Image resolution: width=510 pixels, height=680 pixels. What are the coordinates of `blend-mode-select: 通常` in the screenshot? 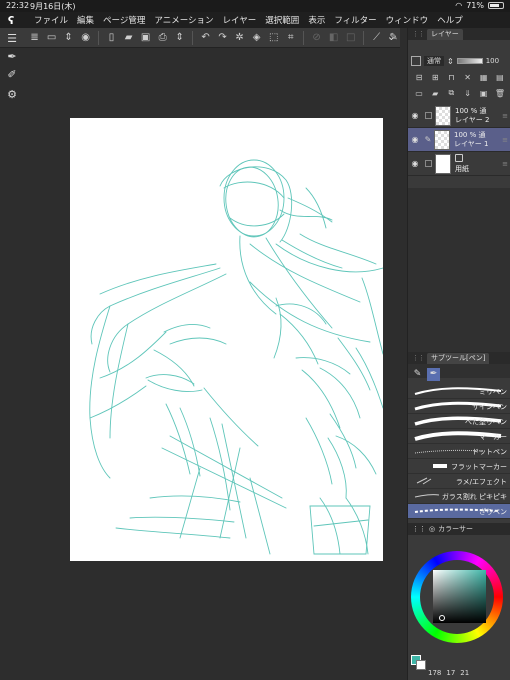 It's located at (434, 61).